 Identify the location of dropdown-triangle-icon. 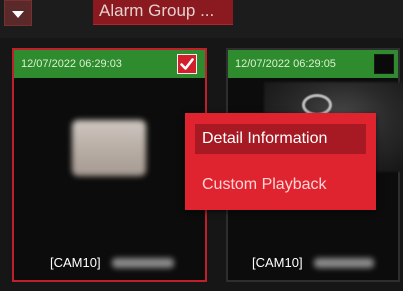
(18, 14).